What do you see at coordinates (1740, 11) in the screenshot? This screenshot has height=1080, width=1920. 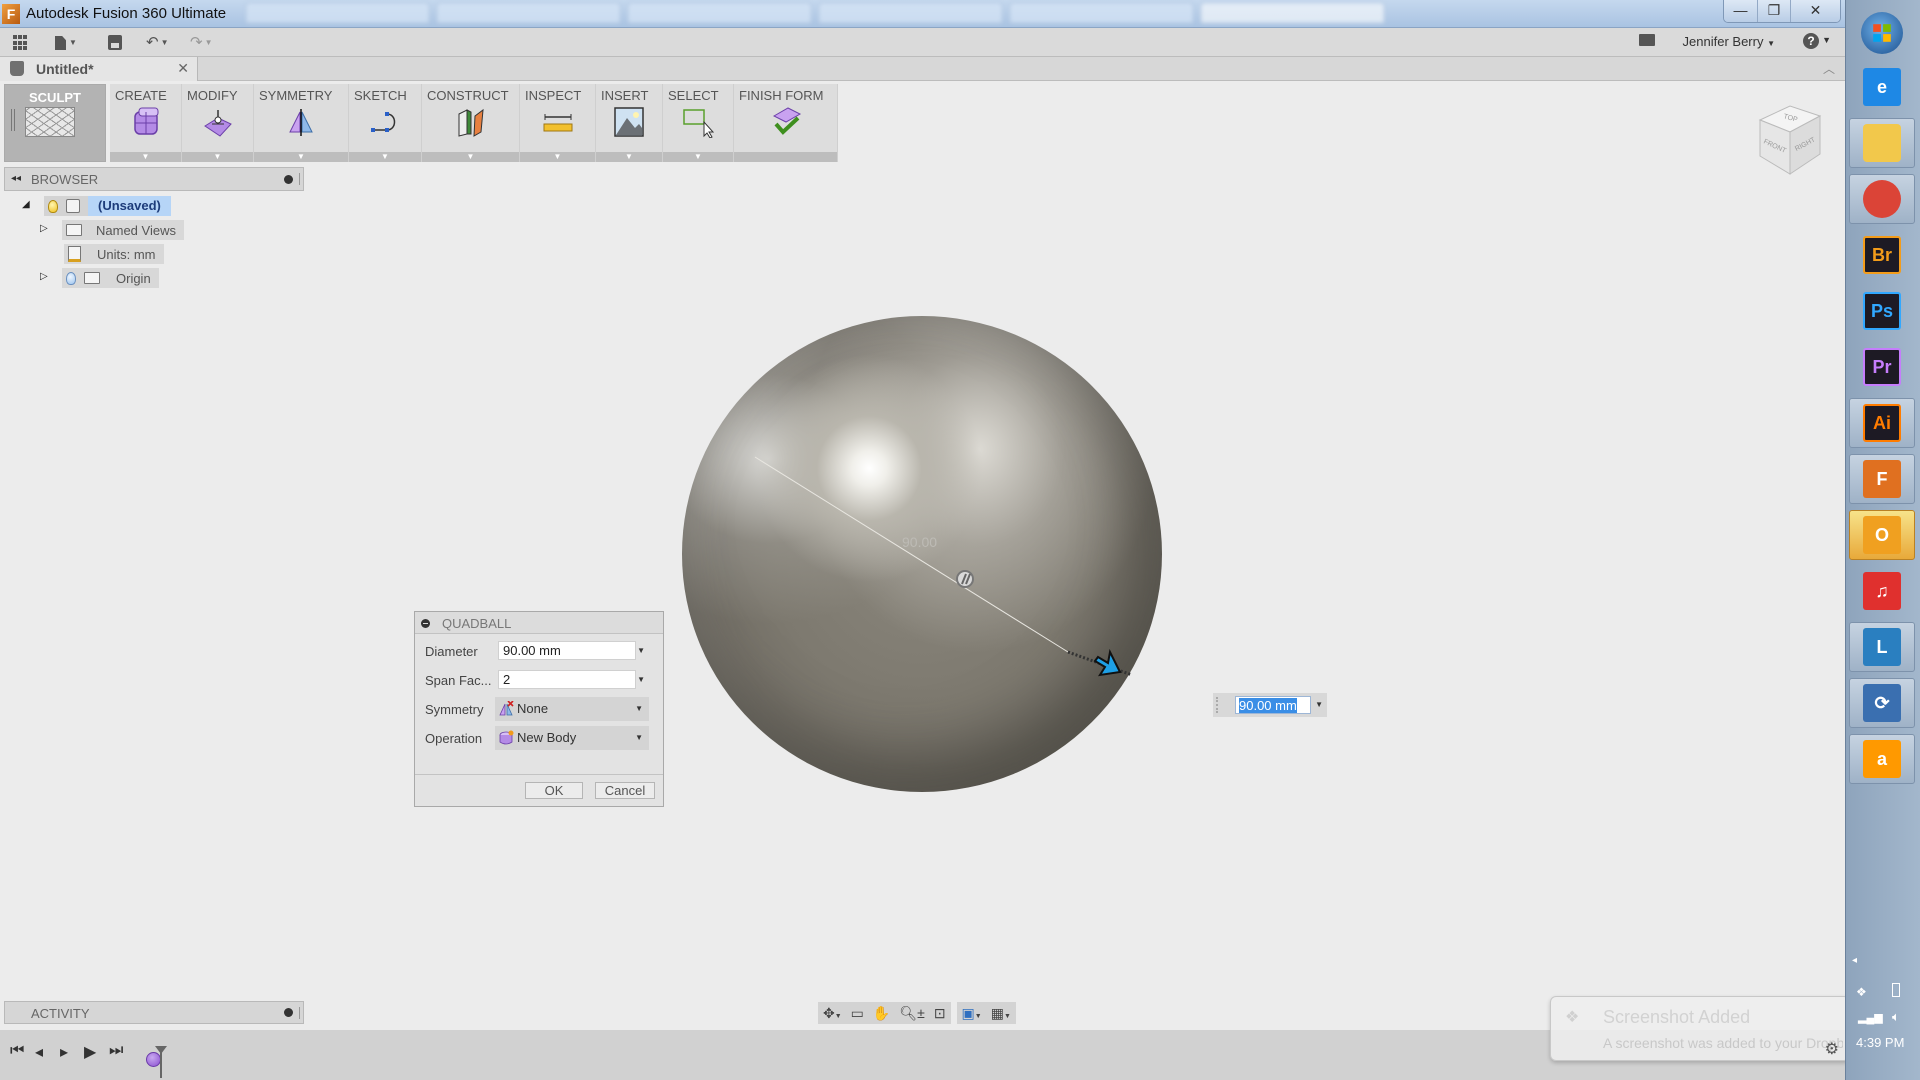 I see `minimize-button: —` at bounding box center [1740, 11].